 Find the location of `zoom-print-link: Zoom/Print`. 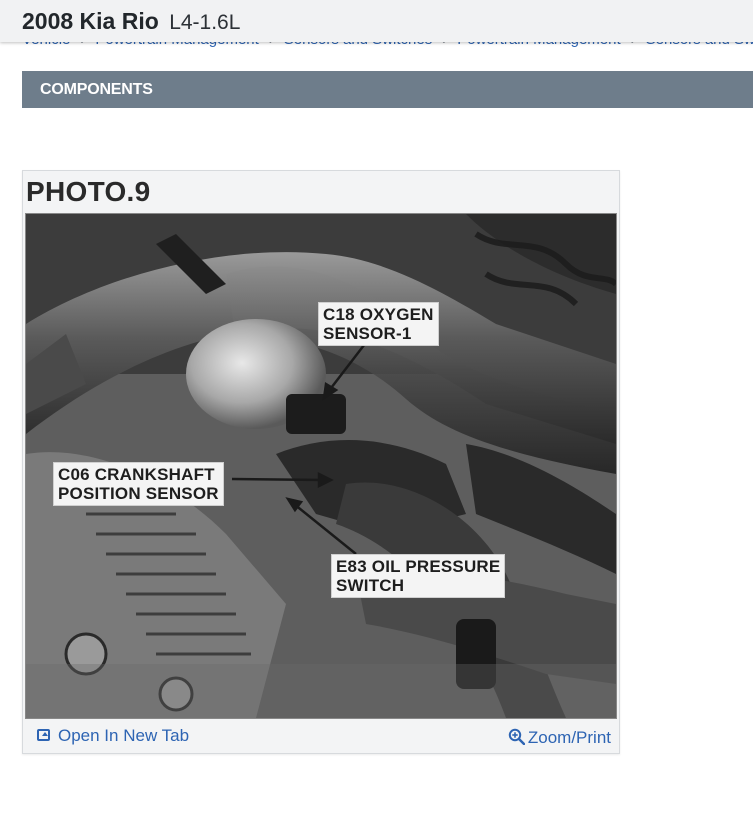

zoom-print-link: Zoom/Print is located at coordinates (559, 737).